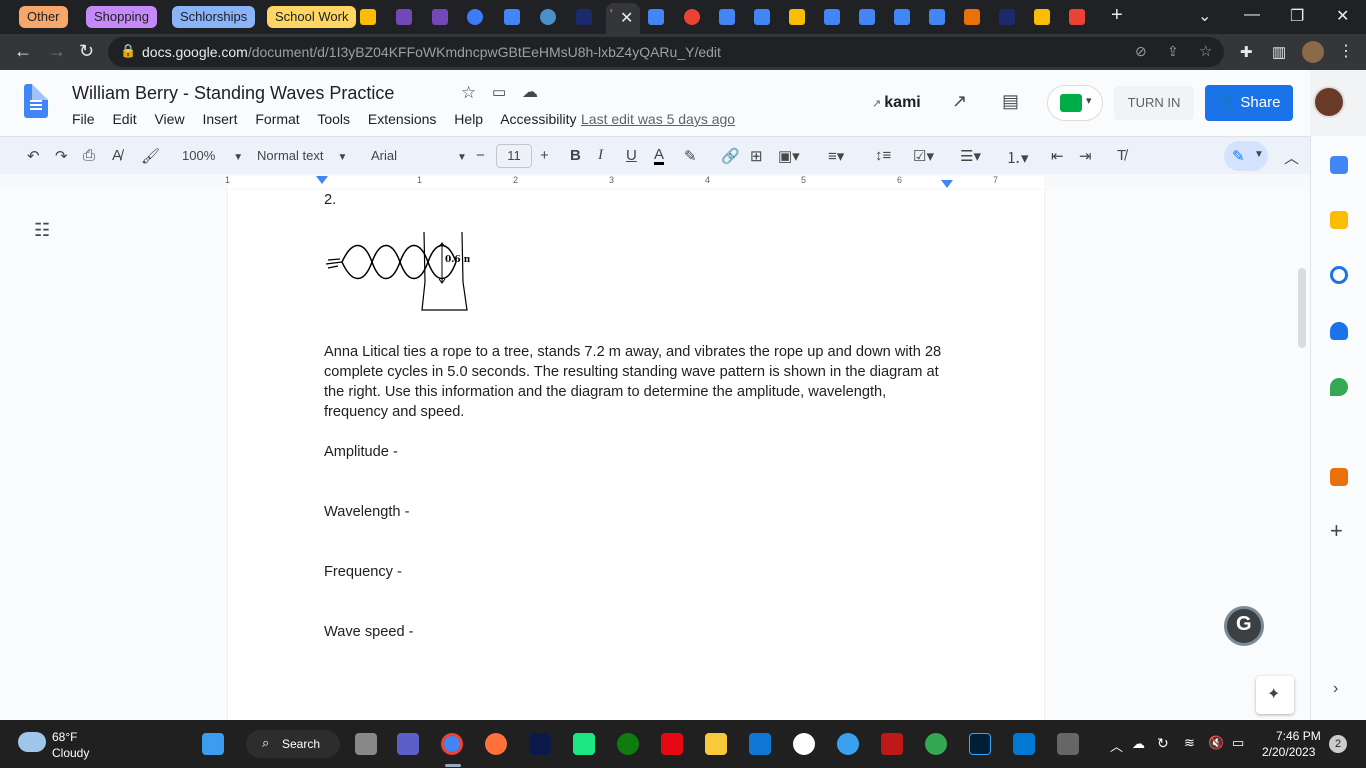  Describe the element at coordinates (1339, 331) in the screenshot. I see `contacts-icon` at that location.